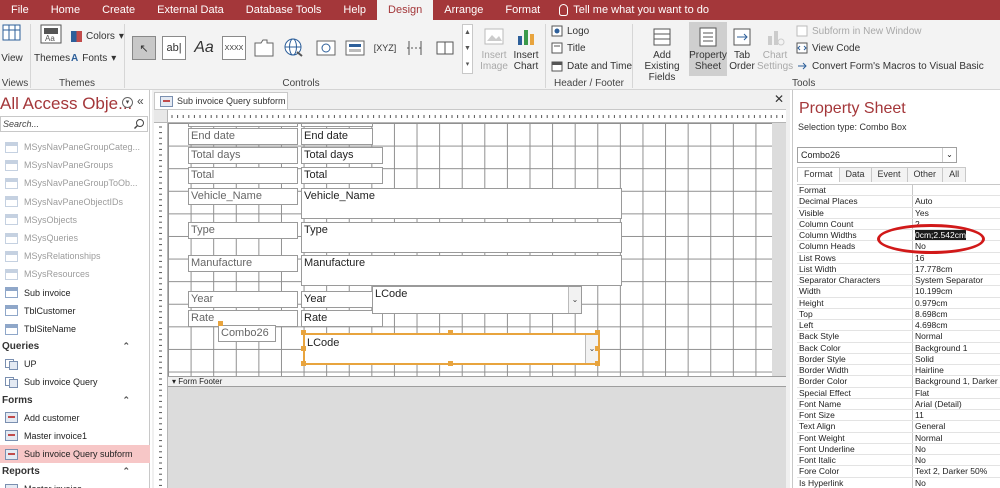 The height and width of the screenshot is (488, 1000). What do you see at coordinates (597, 348) in the screenshot?
I see `resize-handle-e` at bounding box center [597, 348].